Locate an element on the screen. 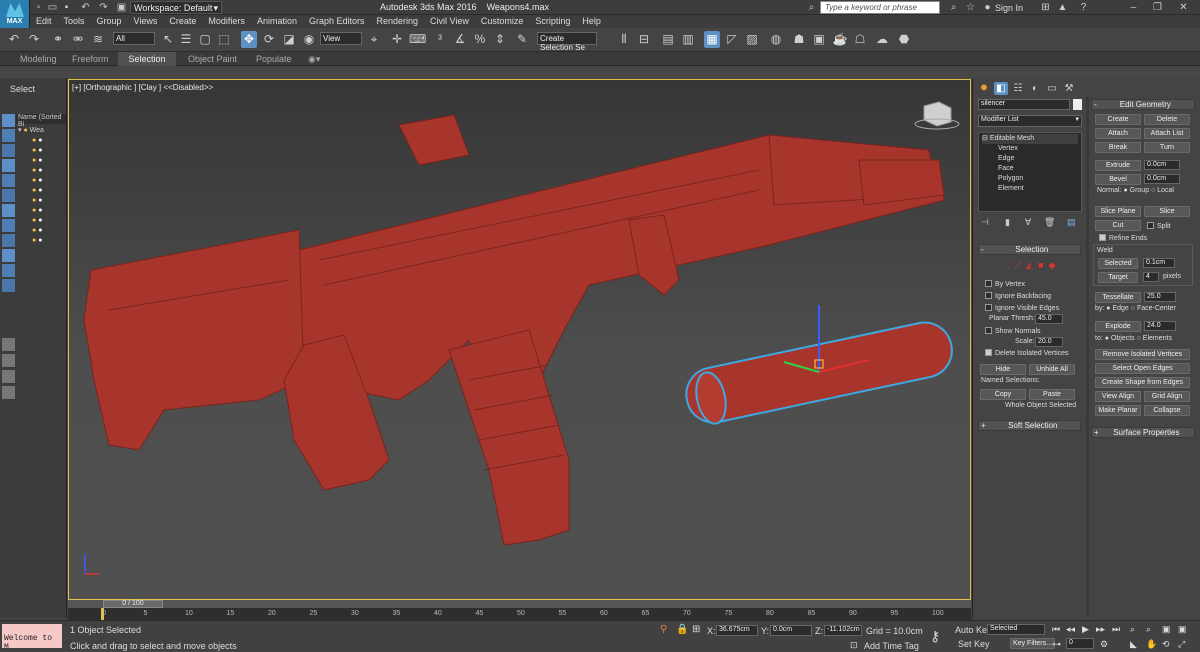 The width and height of the screenshot is (1200, 652). helpers-filter-icon is located at coordinates (8, 225).